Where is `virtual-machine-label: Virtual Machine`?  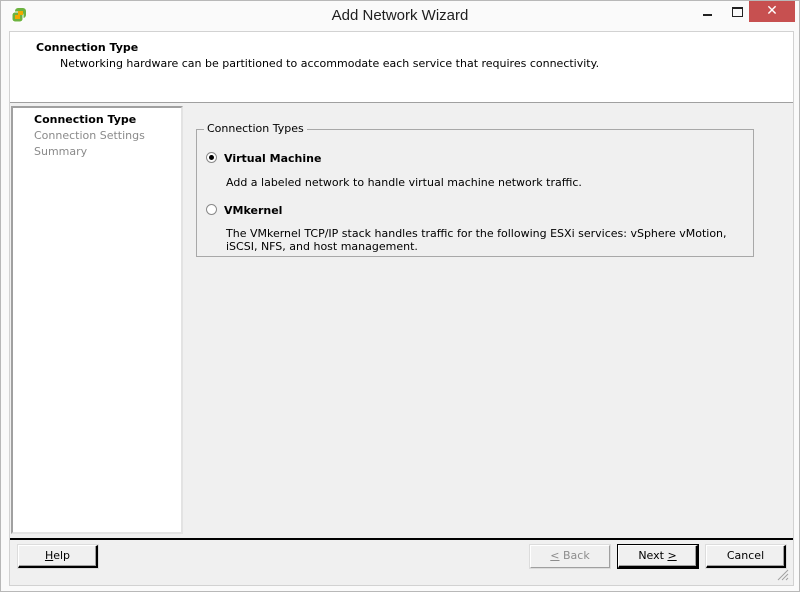
virtual-machine-label: Virtual Machine is located at coordinates (272, 158).